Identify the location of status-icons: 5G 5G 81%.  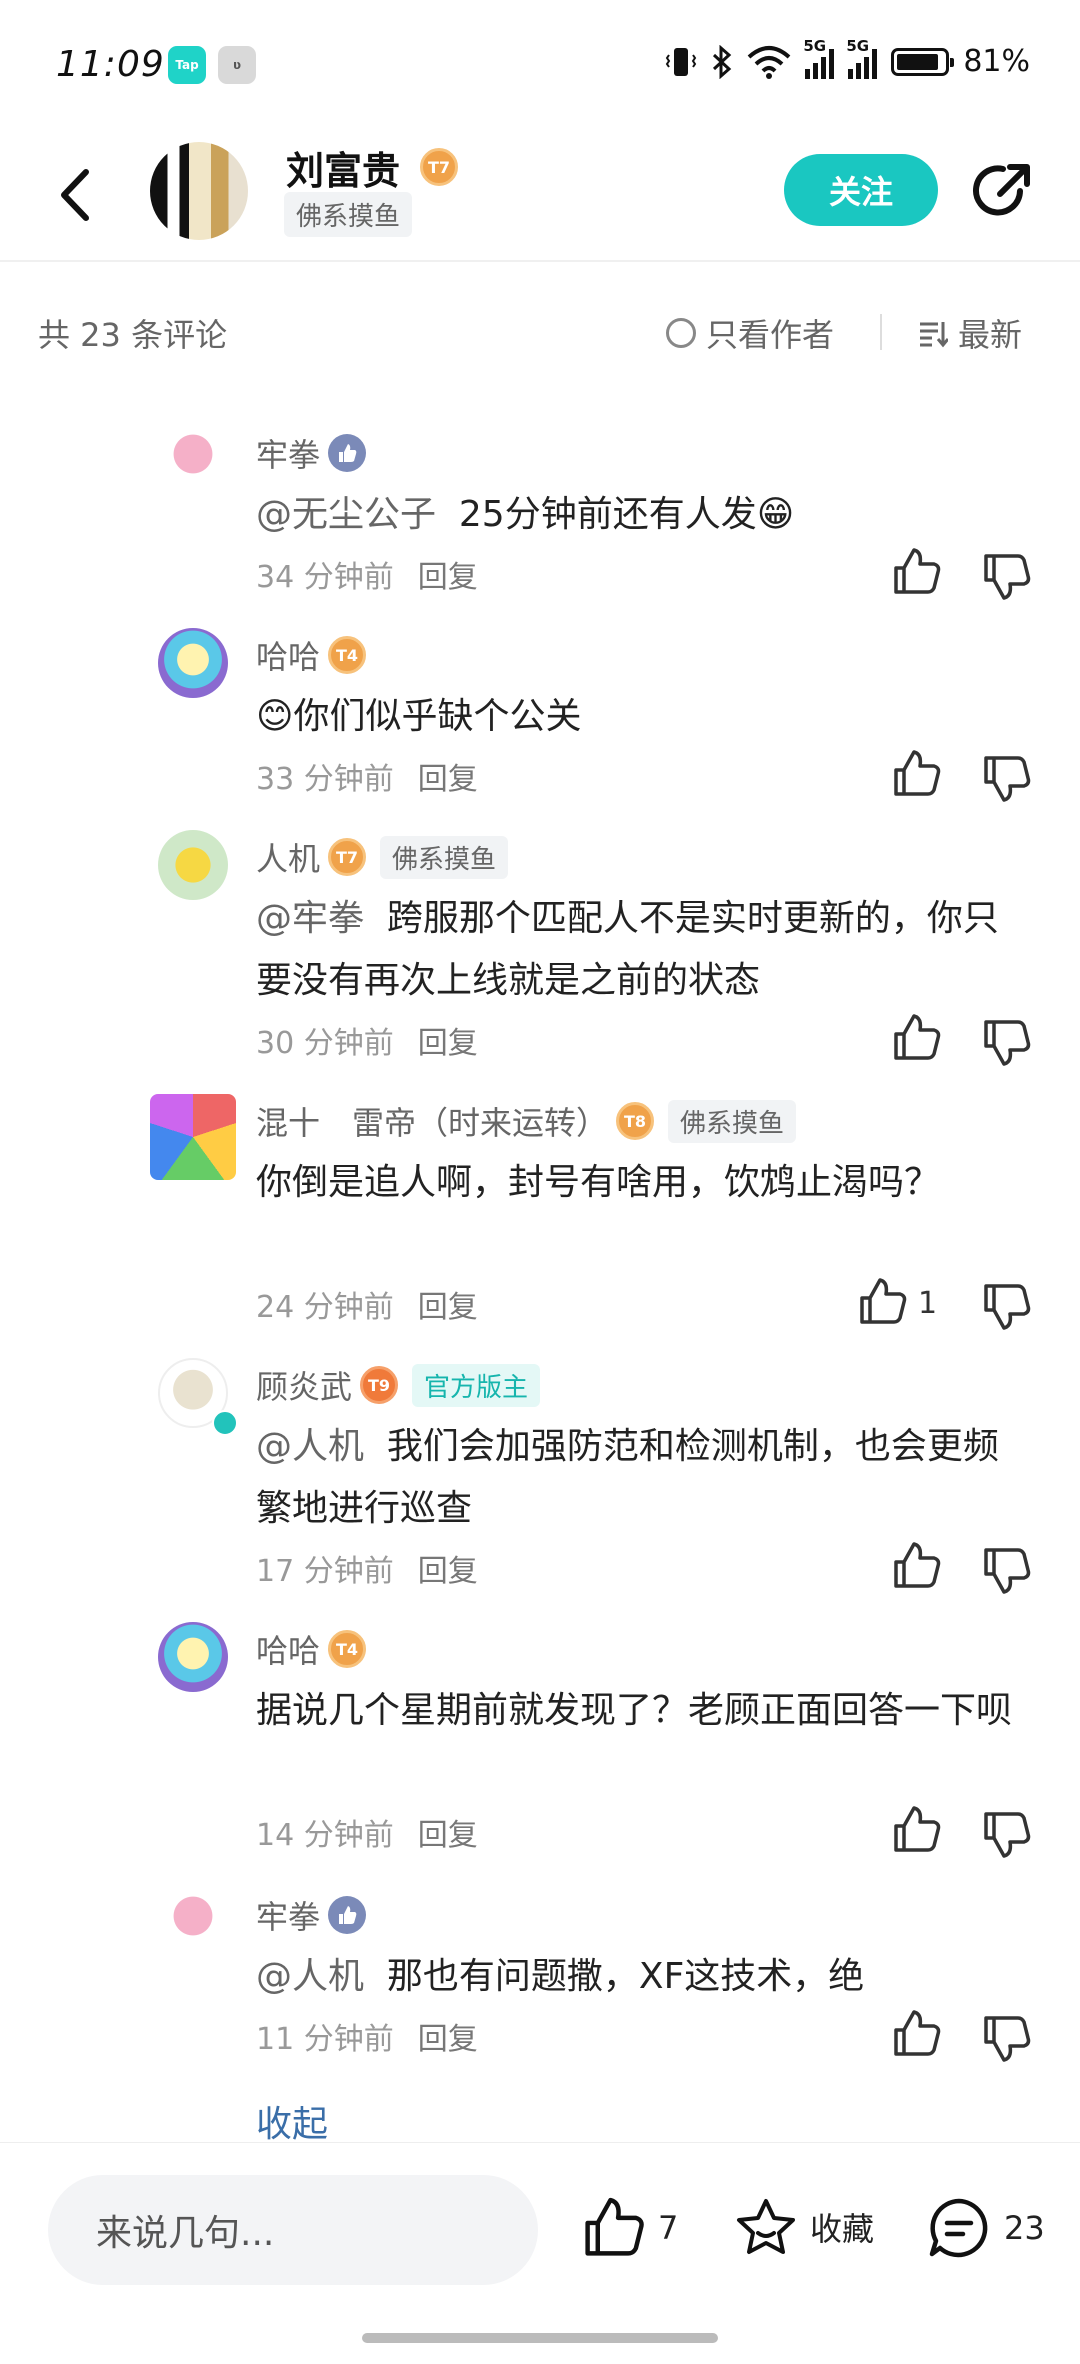
(847, 58).